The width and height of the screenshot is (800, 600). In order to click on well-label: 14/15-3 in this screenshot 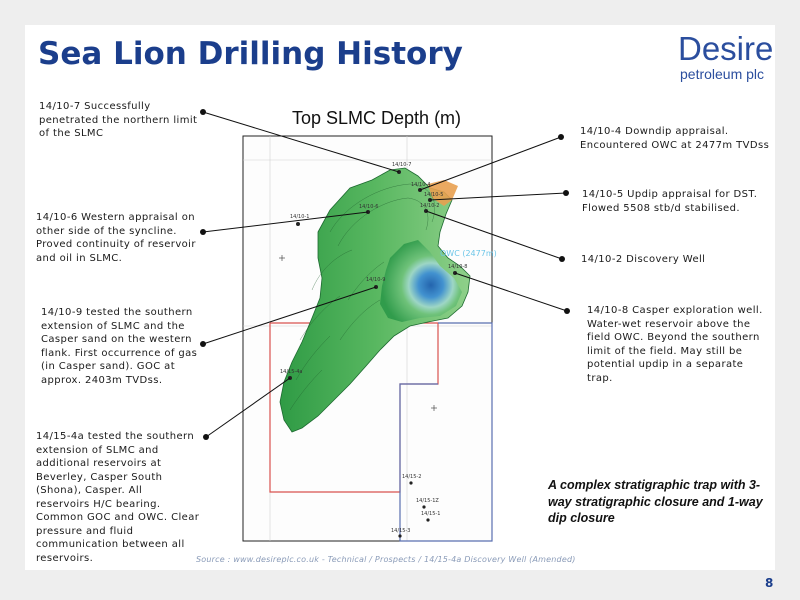, I will do `click(400, 531)`.